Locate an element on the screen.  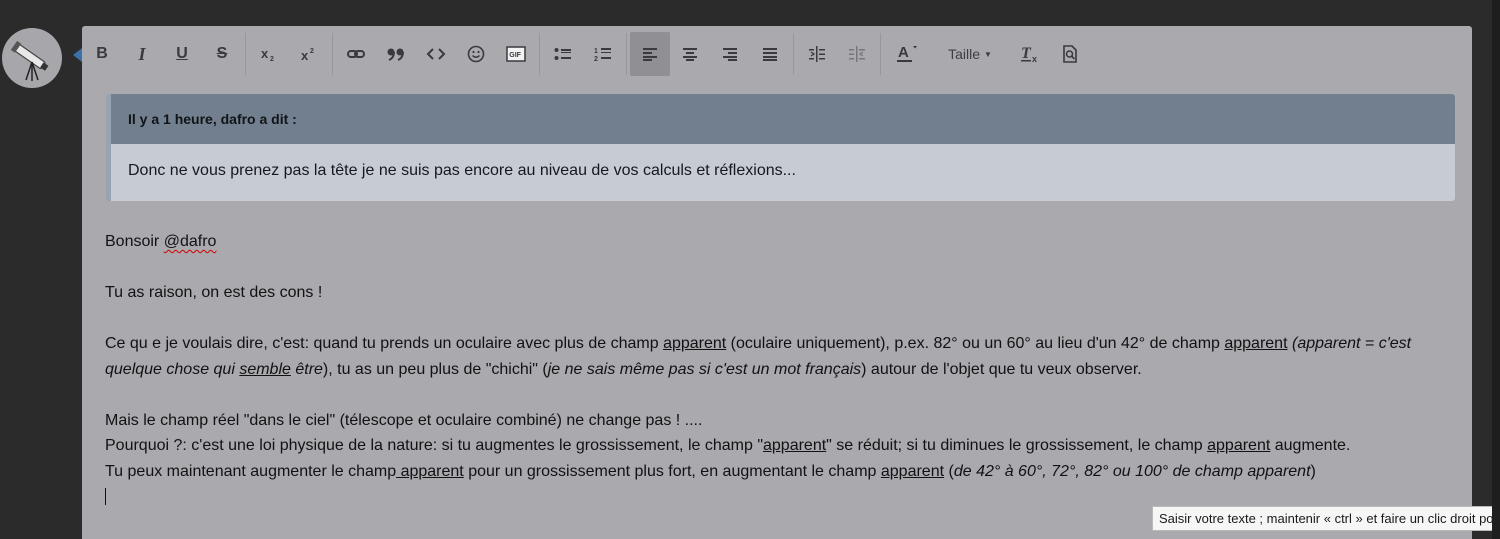
text-run: Tu peux maintenant augmenter le champ is located at coordinates (251, 471).